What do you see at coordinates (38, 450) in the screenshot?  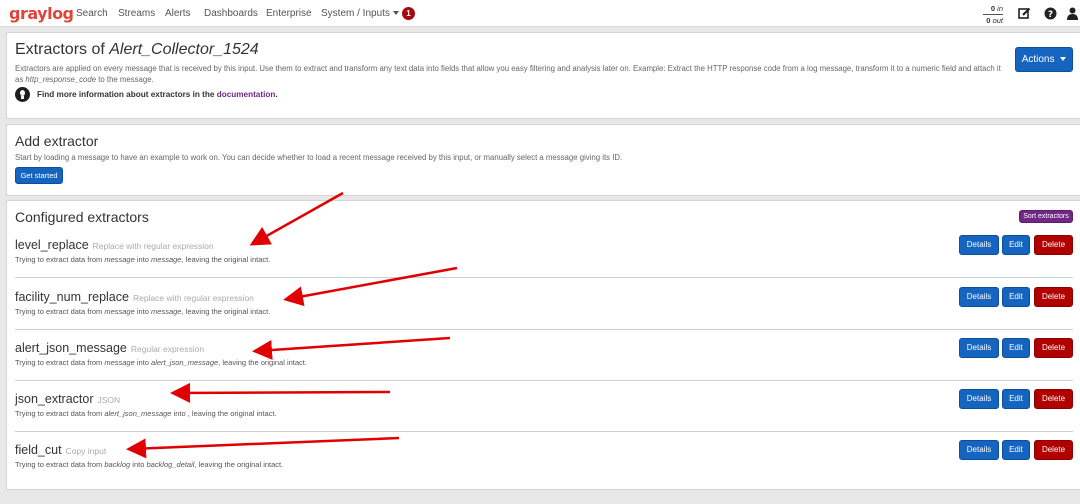 I see `extractor-name: field_cut` at bounding box center [38, 450].